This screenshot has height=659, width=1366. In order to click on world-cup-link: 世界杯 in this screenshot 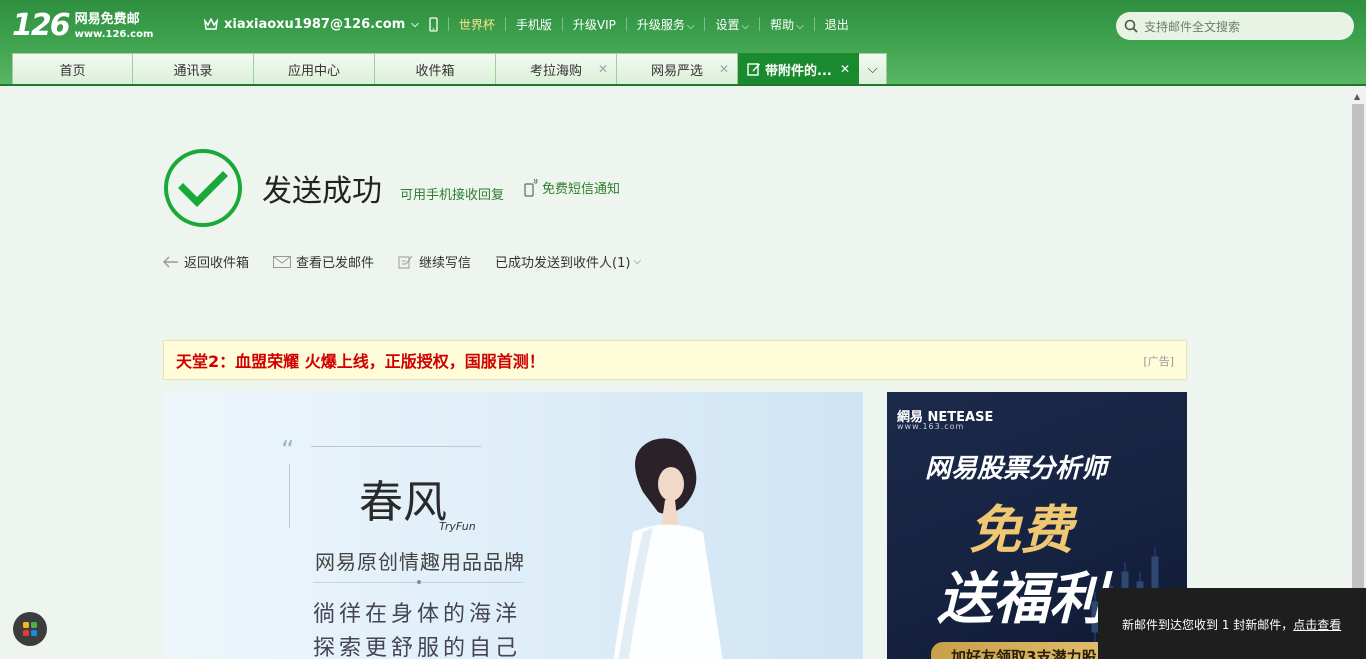, I will do `click(477, 24)`.